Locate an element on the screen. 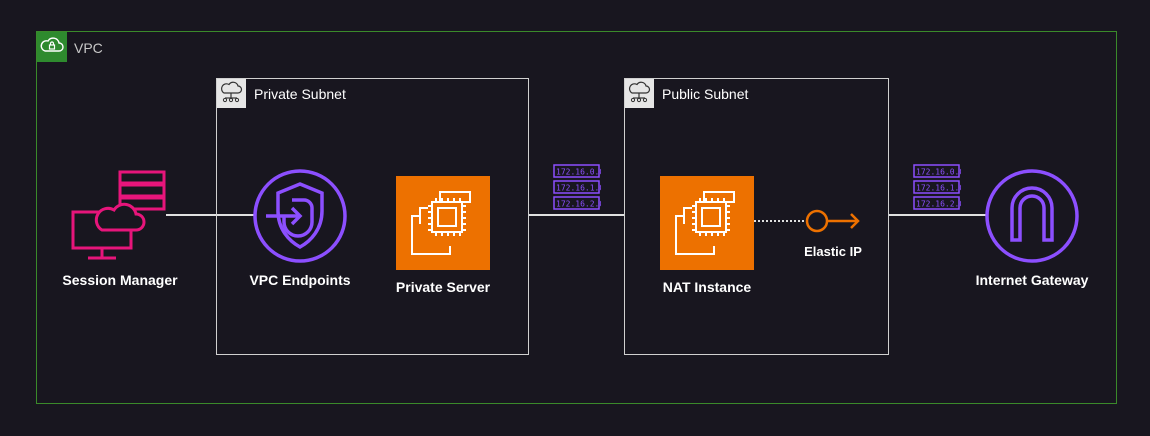  private-server-ec2-chip-icon is located at coordinates (443, 223).